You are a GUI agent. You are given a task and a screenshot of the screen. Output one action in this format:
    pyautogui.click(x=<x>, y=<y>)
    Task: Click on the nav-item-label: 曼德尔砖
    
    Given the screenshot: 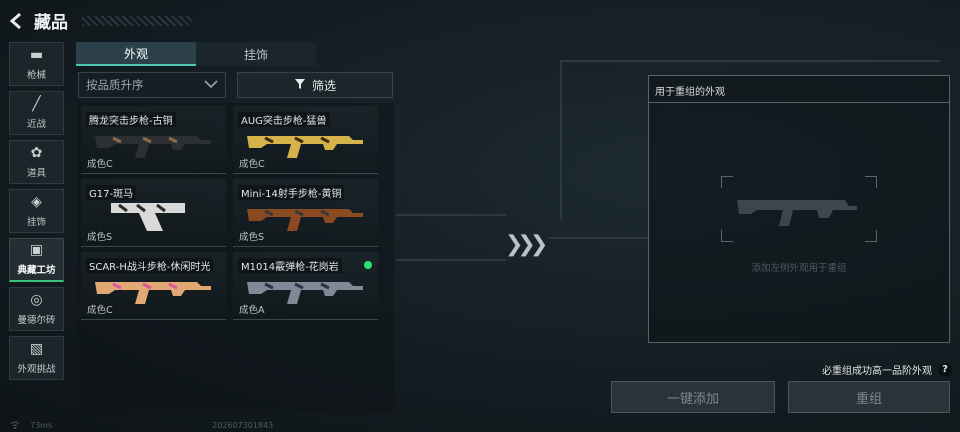 What is the action you would take?
    pyautogui.click(x=36, y=320)
    